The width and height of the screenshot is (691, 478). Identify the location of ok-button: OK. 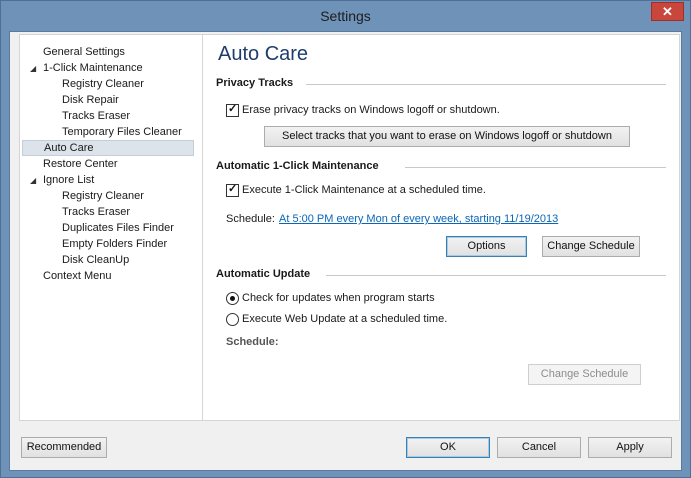
(448, 447).